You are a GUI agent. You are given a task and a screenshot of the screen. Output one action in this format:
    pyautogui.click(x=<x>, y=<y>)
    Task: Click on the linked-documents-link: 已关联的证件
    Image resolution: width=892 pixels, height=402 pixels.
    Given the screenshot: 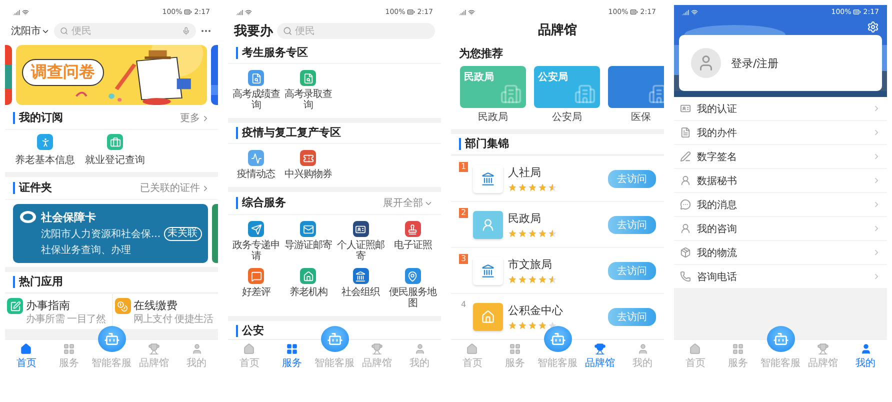 What is the action you would take?
    pyautogui.click(x=175, y=188)
    